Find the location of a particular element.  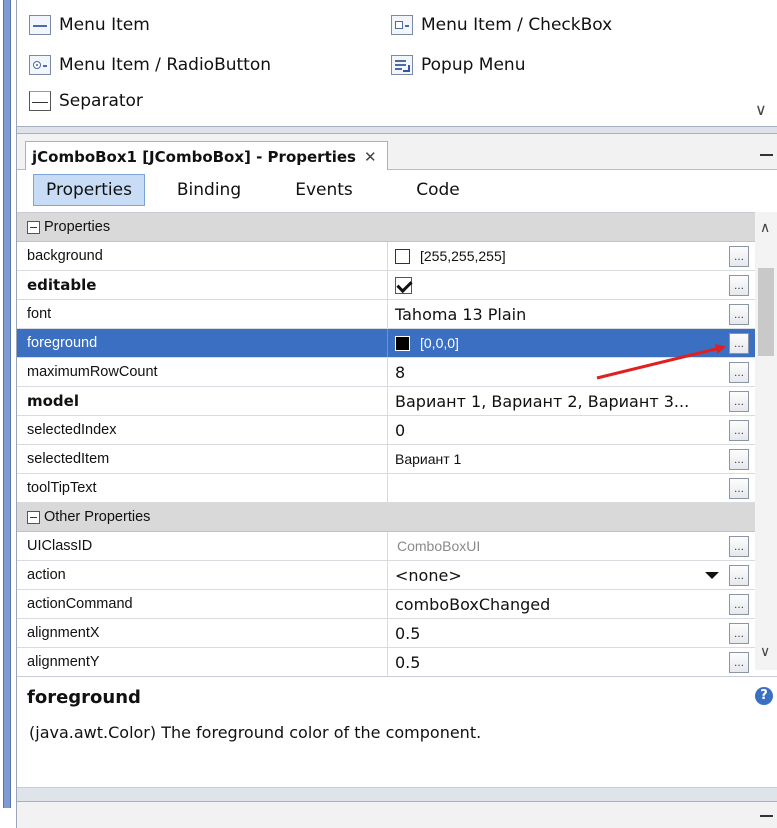

property-value: <none> is located at coordinates (557, 575).